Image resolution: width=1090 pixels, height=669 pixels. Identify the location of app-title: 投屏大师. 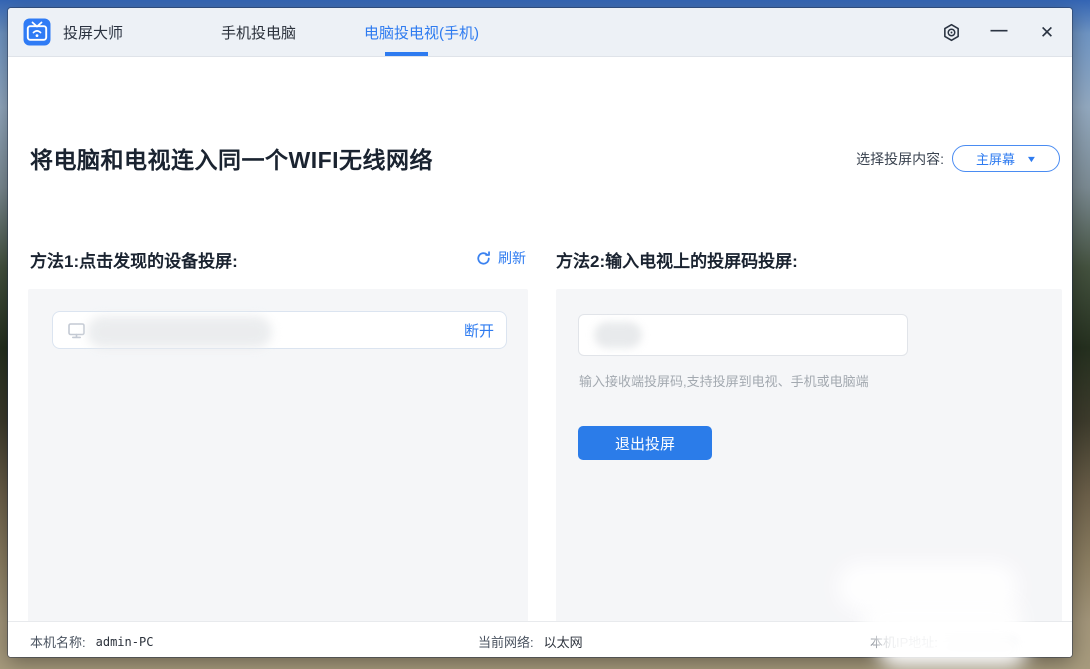
(93, 33).